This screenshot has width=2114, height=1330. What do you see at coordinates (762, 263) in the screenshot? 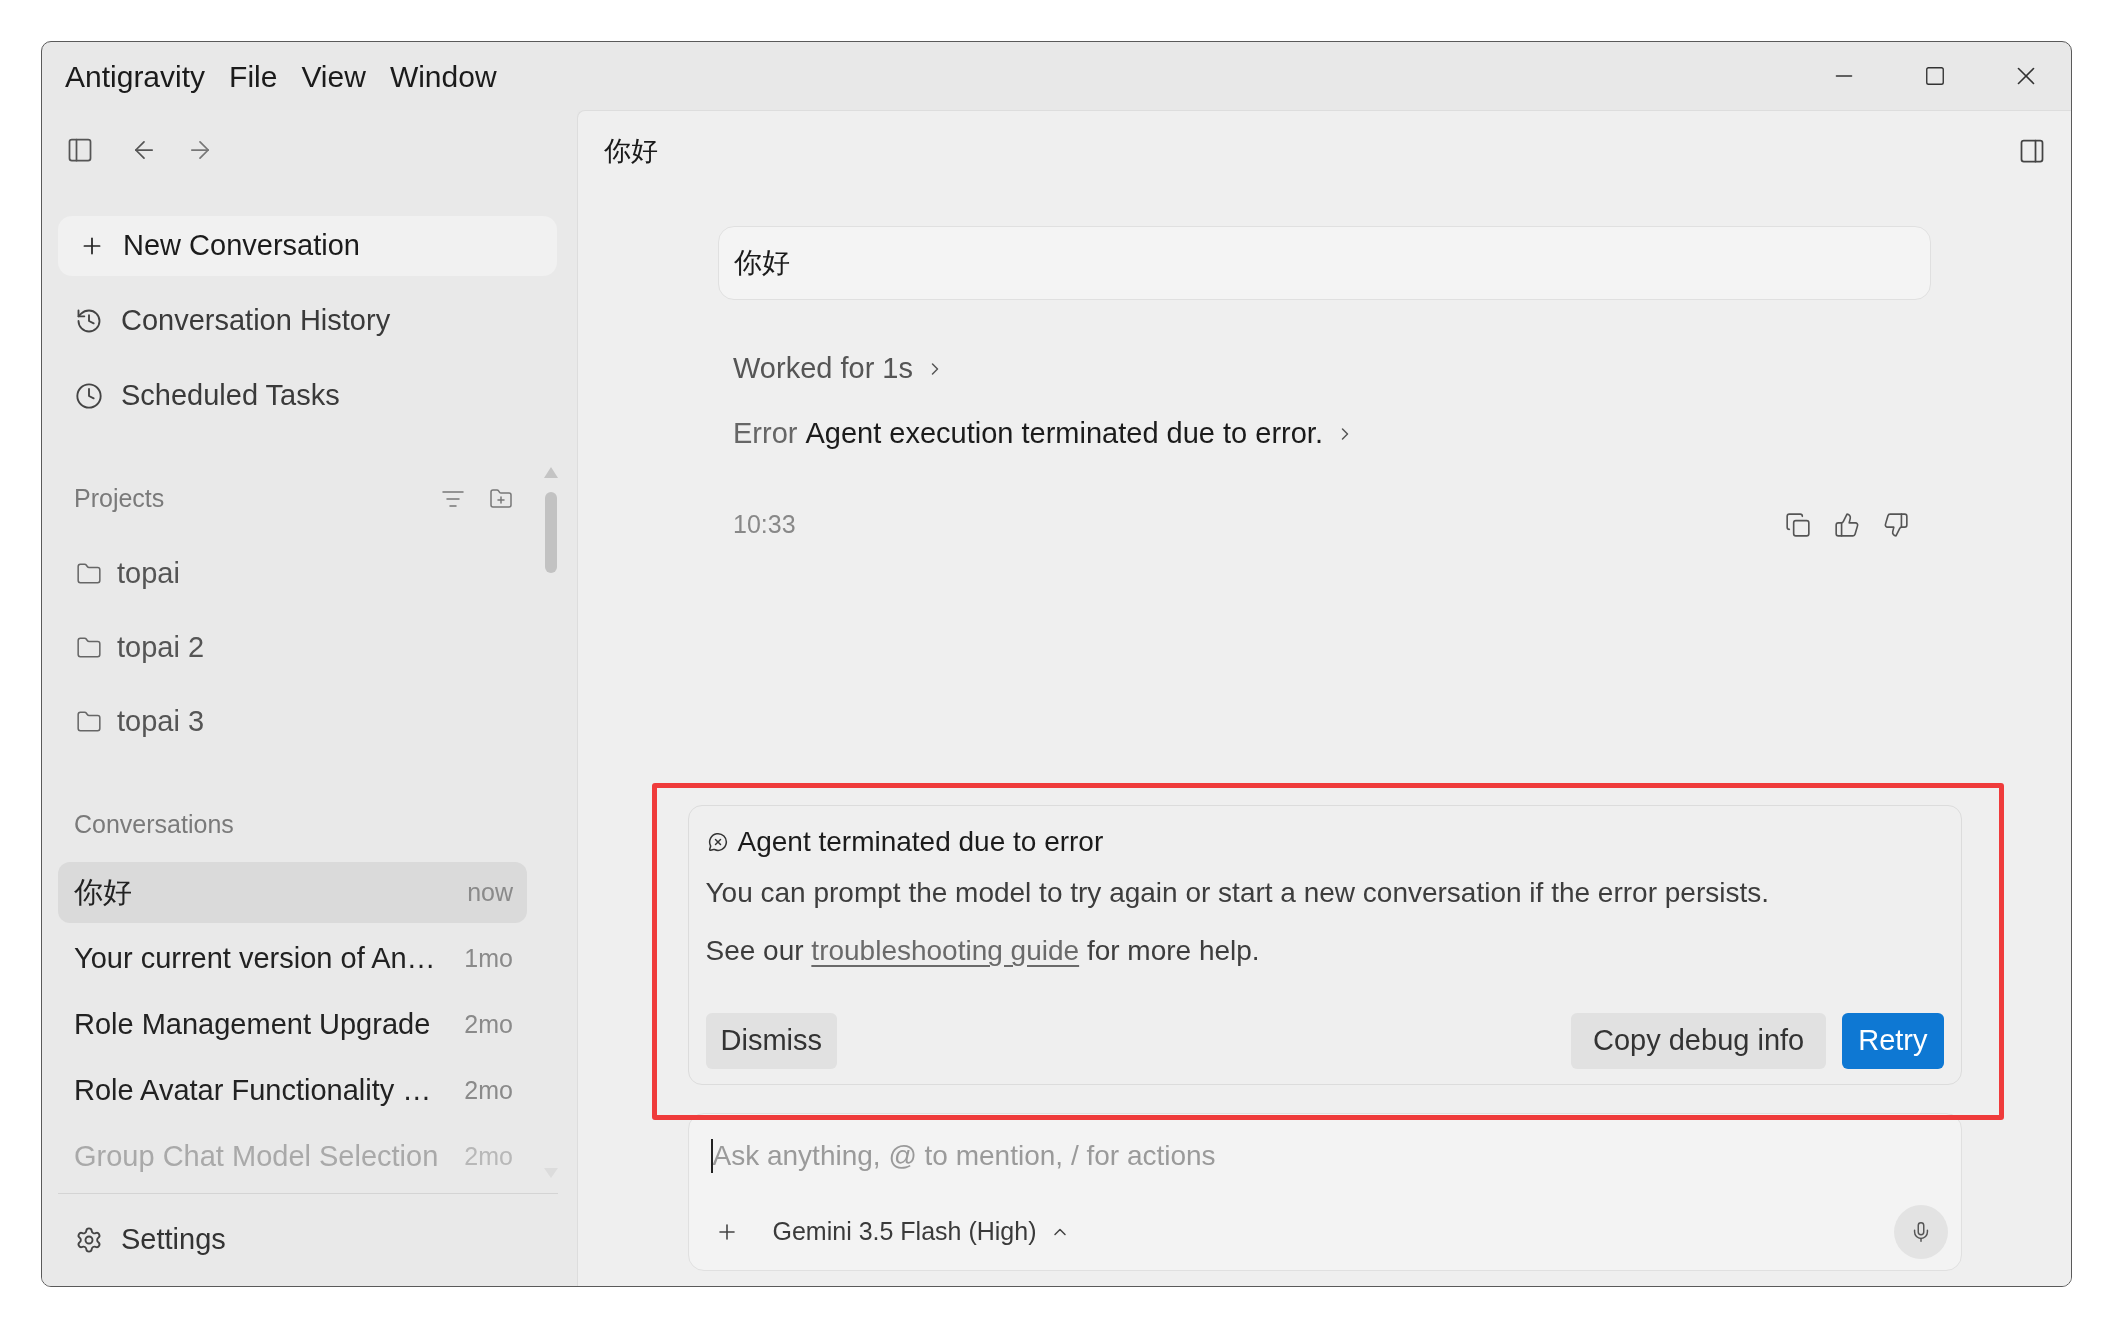
I see `user-message: 你好` at bounding box center [762, 263].